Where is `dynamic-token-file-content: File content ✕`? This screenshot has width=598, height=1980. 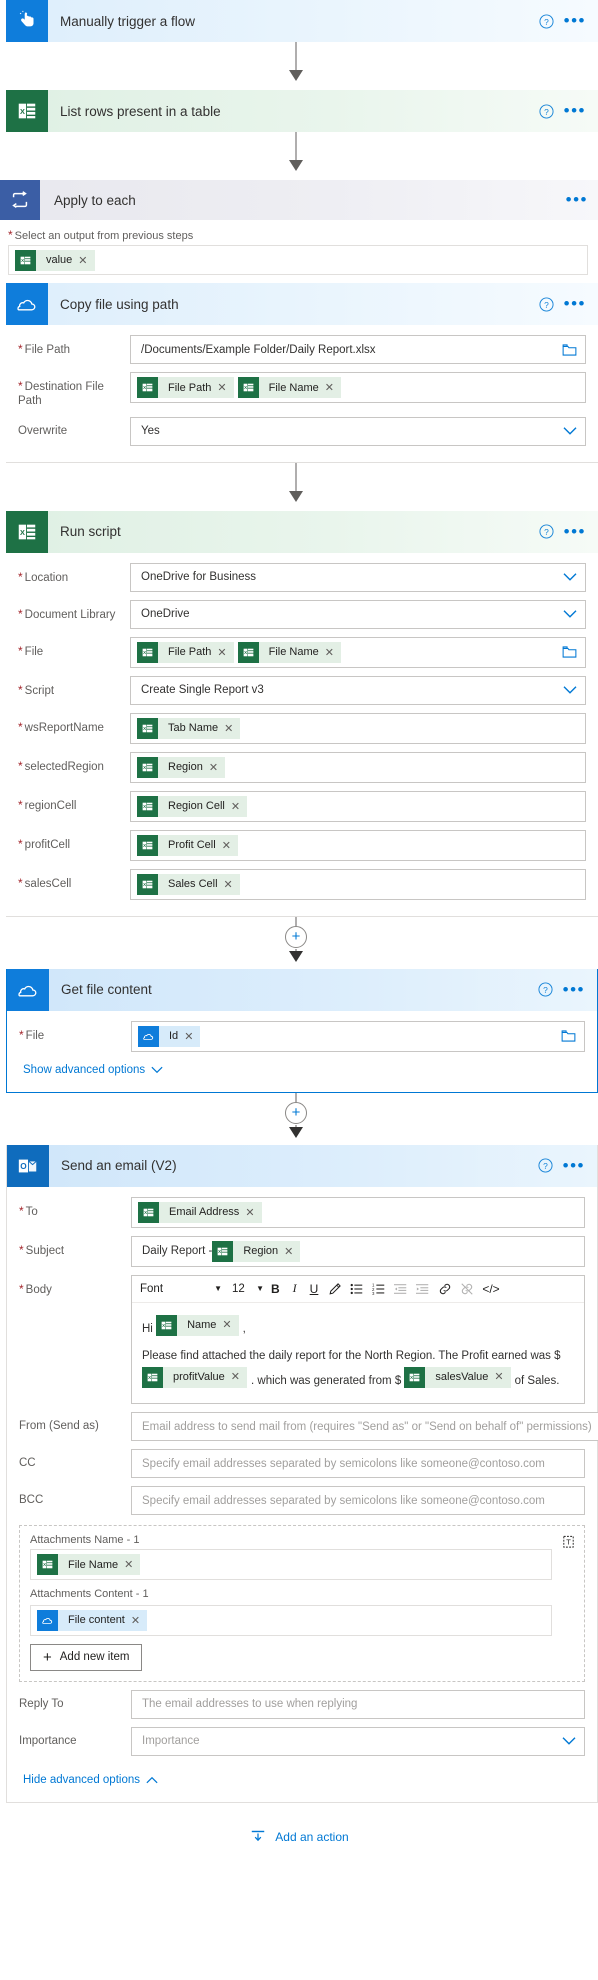 dynamic-token-file-content: File content ✕ is located at coordinates (92, 1620).